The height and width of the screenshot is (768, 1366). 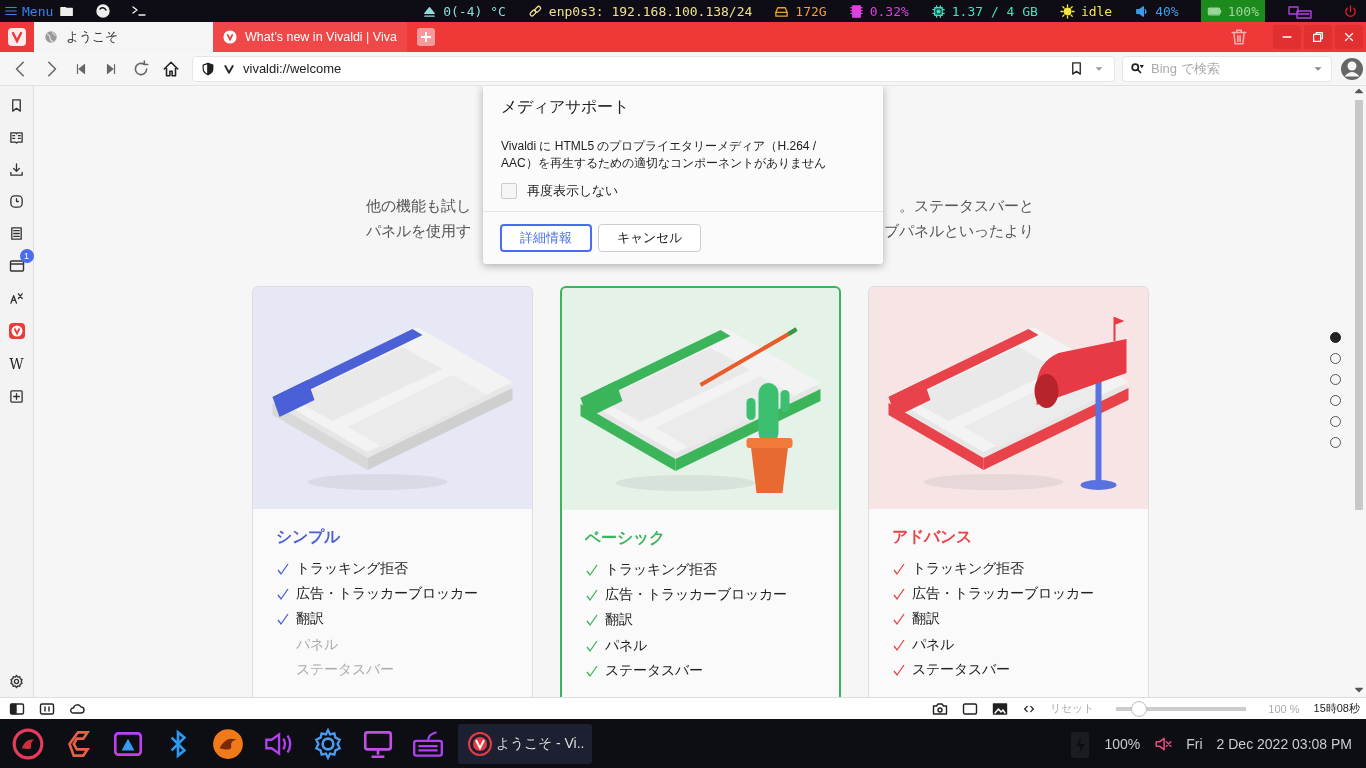 I want to click on v-icon, so click(x=229, y=68).